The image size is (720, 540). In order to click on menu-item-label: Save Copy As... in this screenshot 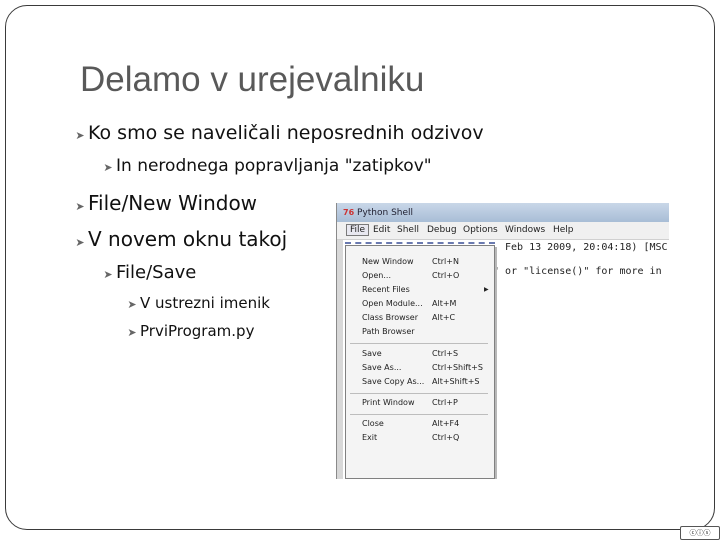, I will do `click(393, 381)`.